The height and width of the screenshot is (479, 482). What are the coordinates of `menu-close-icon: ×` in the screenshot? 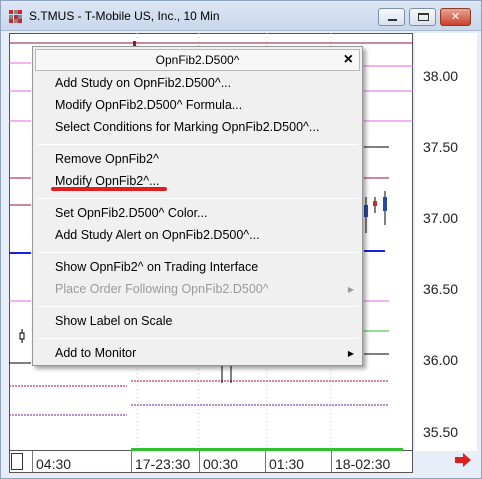 It's located at (348, 60).